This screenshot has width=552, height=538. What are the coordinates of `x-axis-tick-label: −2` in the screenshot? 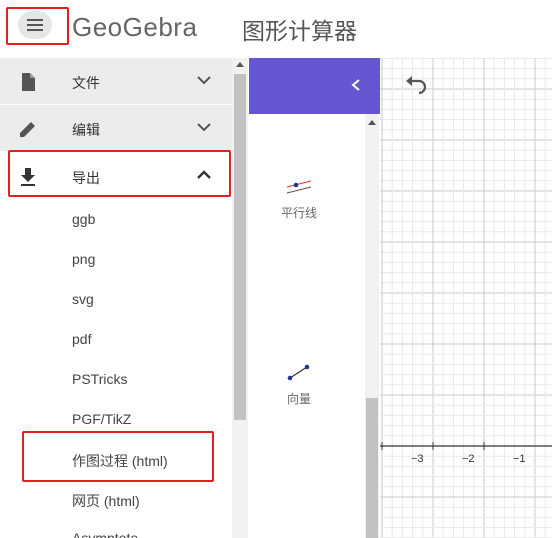 It's located at (468, 459).